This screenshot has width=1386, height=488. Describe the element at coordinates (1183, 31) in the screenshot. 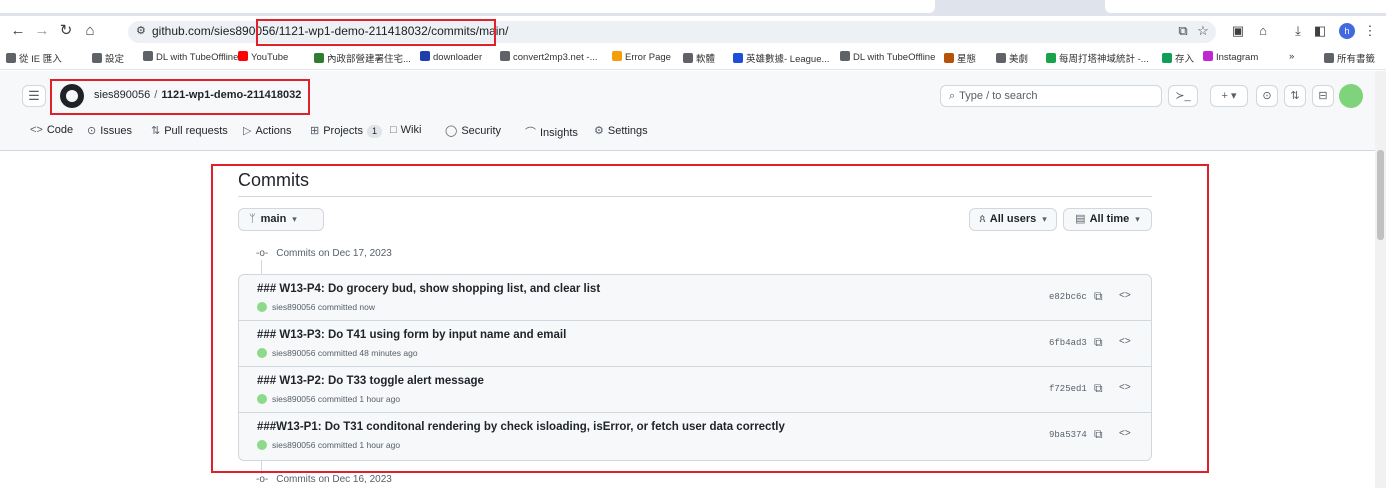

I see `translate-icon: ⧉` at that location.